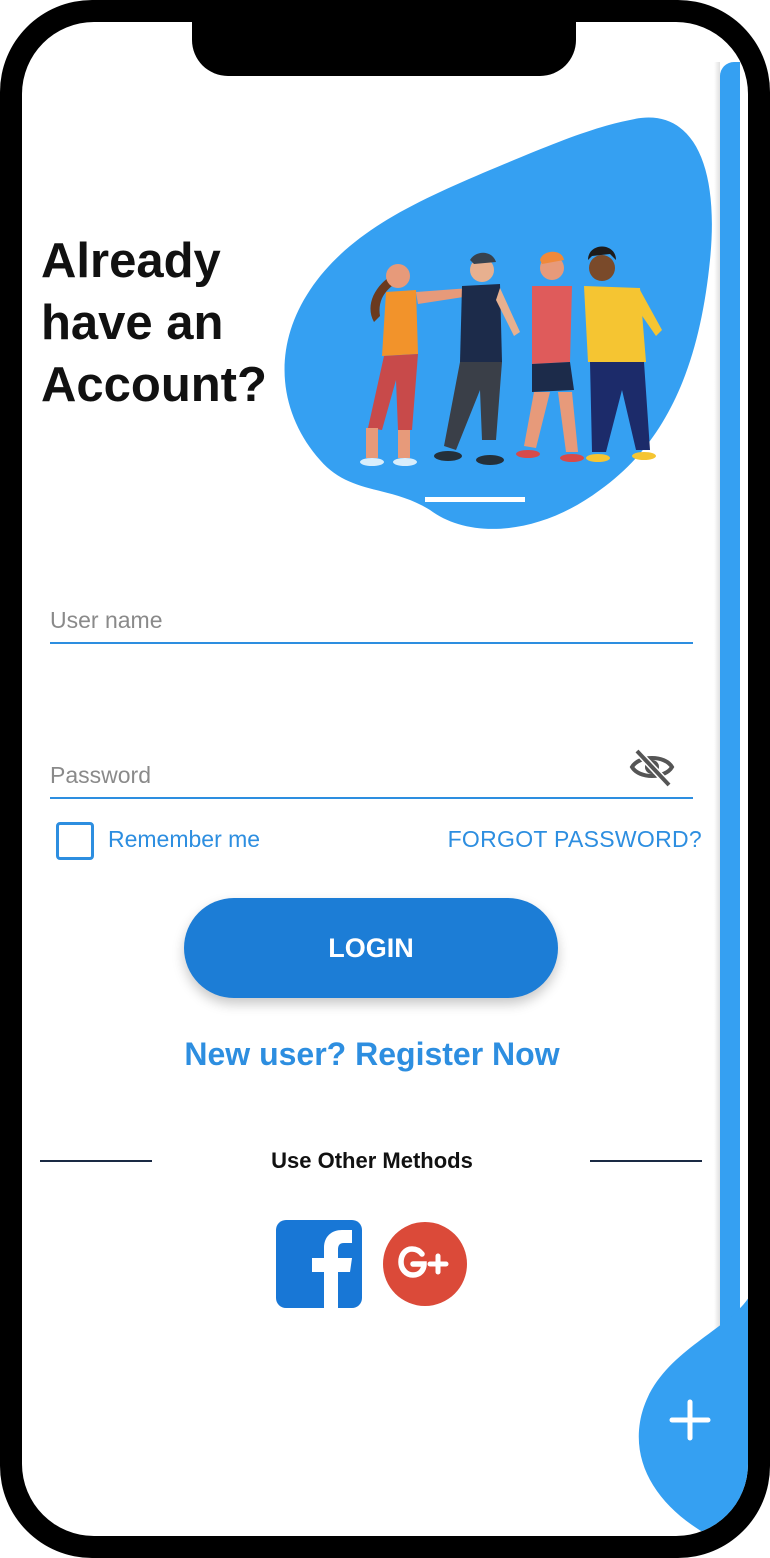  I want to click on plus-icon, so click(690, 1420).